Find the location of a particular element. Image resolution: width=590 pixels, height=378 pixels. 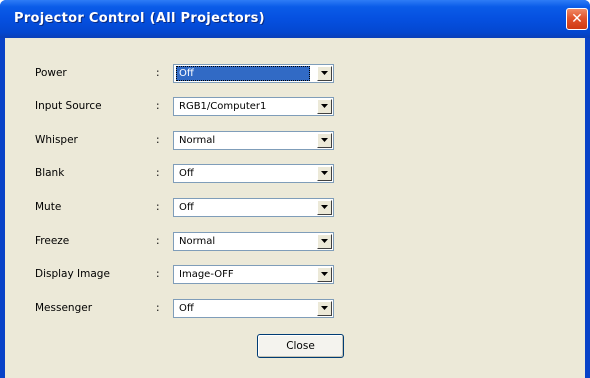

input-source-colon: : is located at coordinates (158, 106).